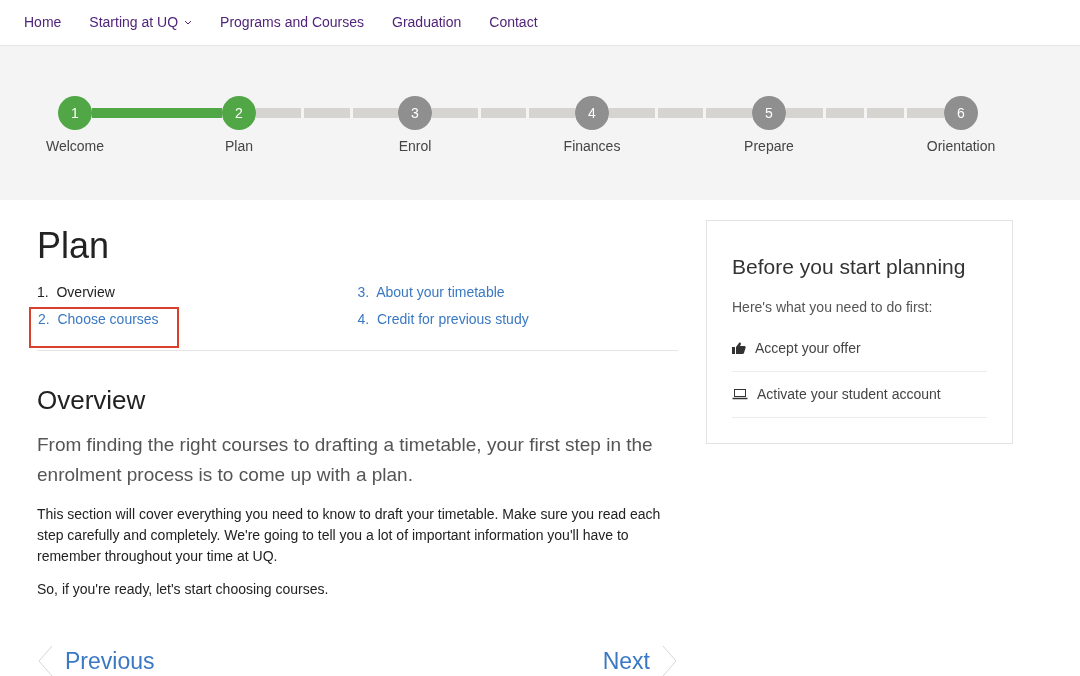  I want to click on step-label: Welcome, so click(75, 146).